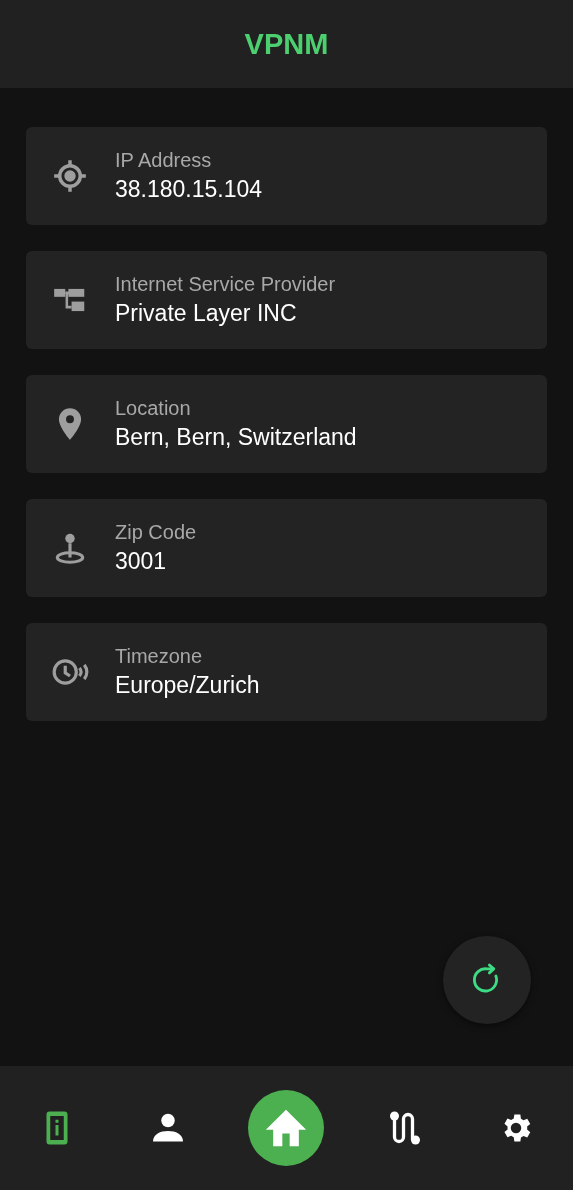  Describe the element at coordinates (156, 532) in the screenshot. I see `field-label: Zip Code` at that location.